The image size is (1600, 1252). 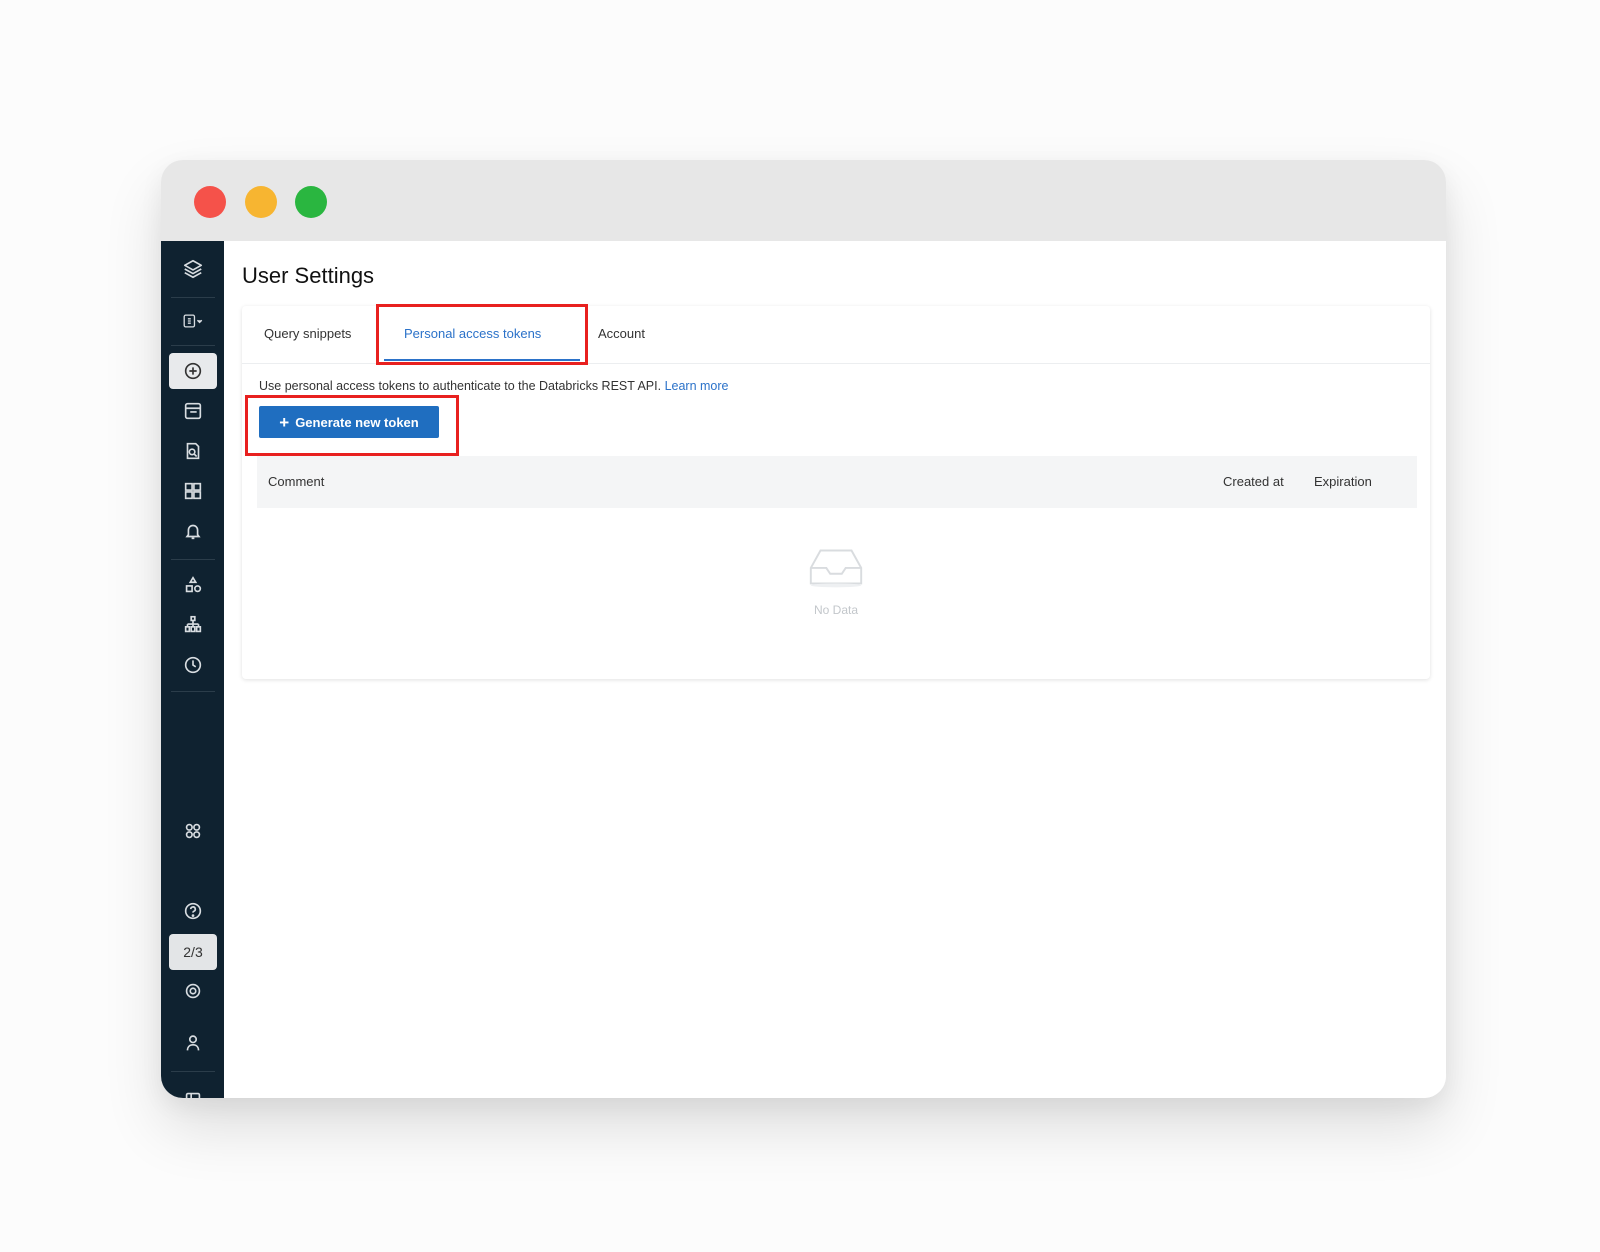 I want to click on dashboards-icon, so click(x=193, y=491).